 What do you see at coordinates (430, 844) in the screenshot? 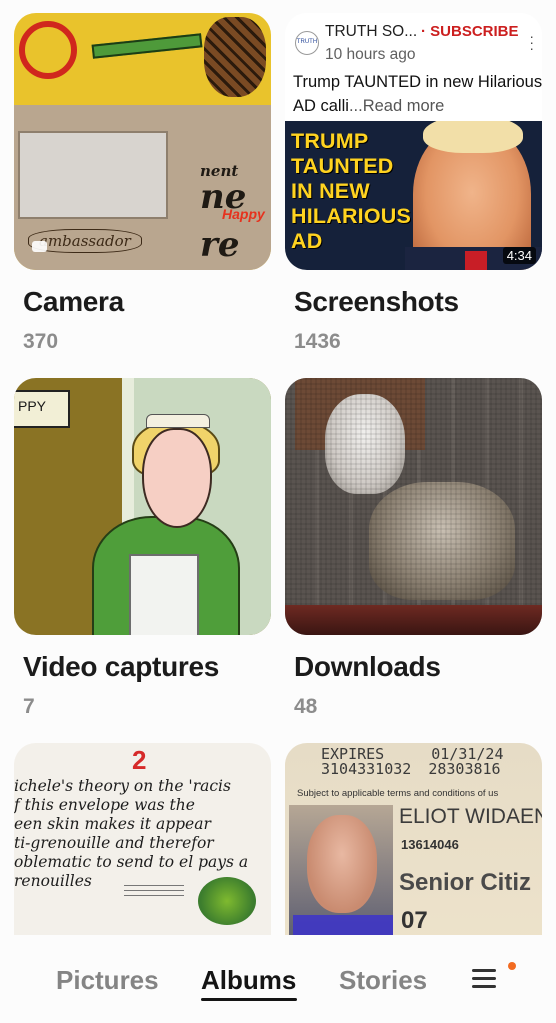
I see `card-member-number: 13614046` at bounding box center [430, 844].